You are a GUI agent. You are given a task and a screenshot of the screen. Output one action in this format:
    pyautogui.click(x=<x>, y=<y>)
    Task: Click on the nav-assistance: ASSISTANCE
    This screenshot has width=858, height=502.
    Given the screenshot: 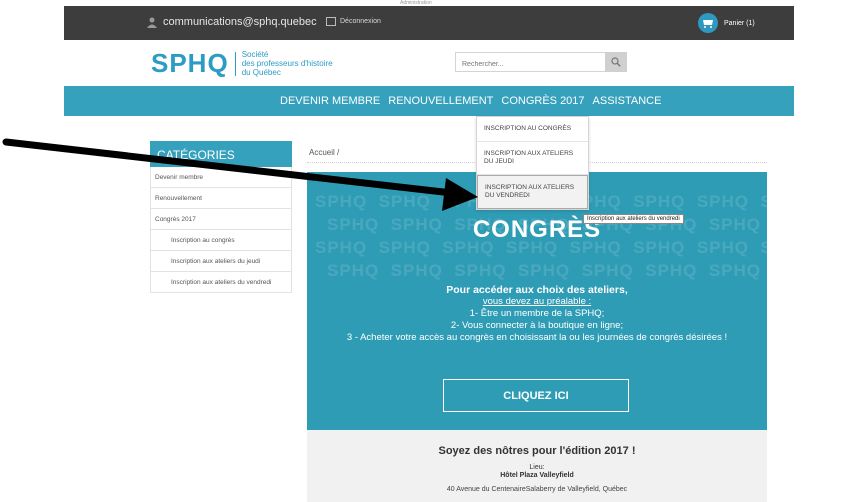 What is the action you would take?
    pyautogui.click(x=627, y=101)
    